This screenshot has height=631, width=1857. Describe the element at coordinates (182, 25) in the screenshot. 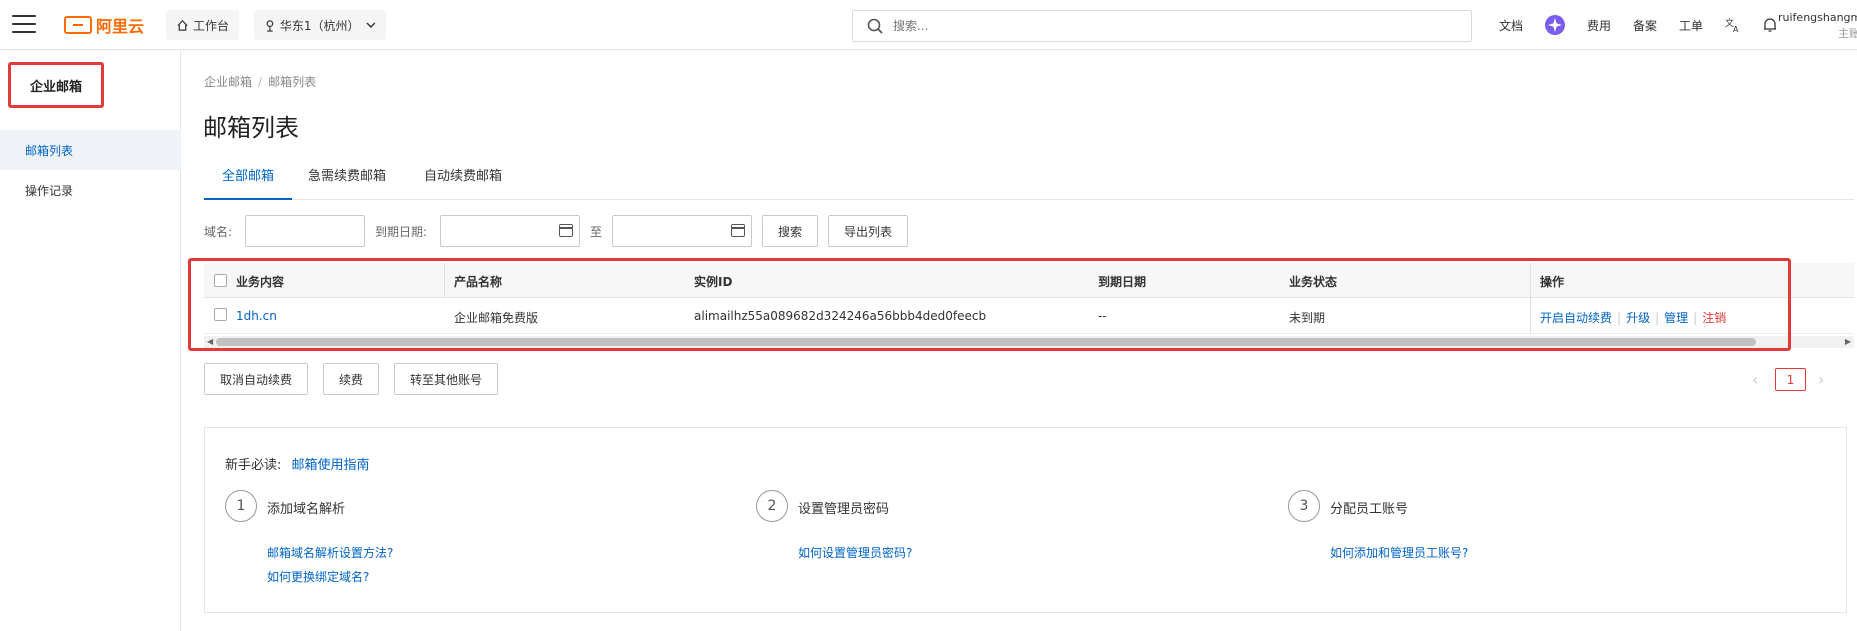

I see `home-icon` at that location.